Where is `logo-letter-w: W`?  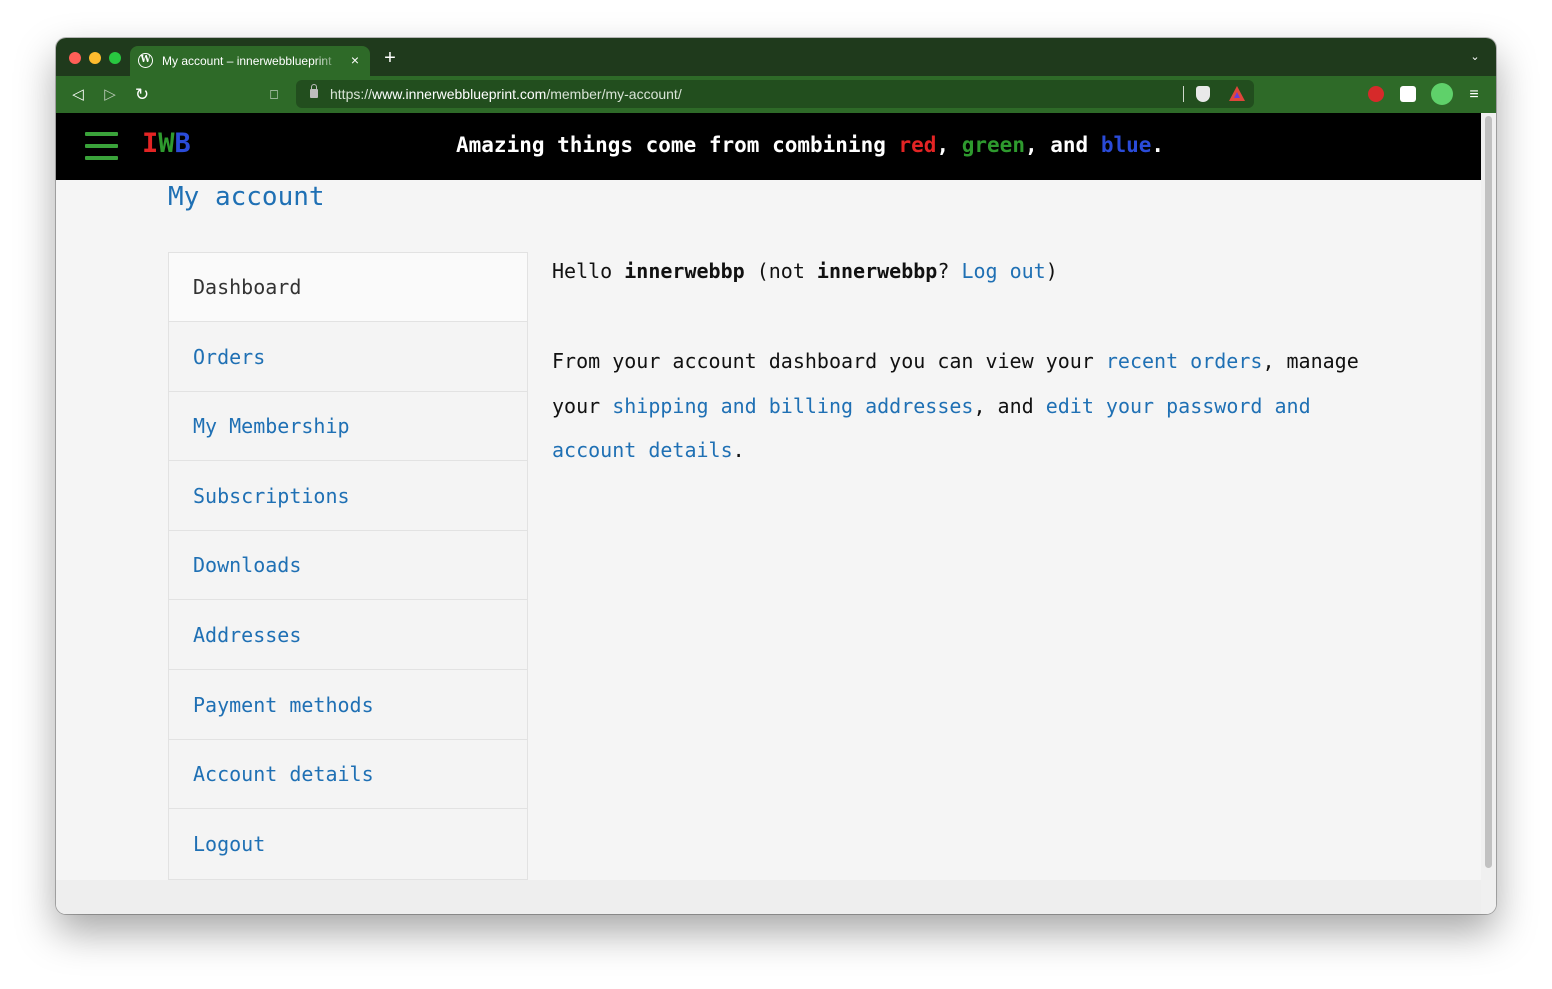
logo-letter-w: W is located at coordinates (166, 143).